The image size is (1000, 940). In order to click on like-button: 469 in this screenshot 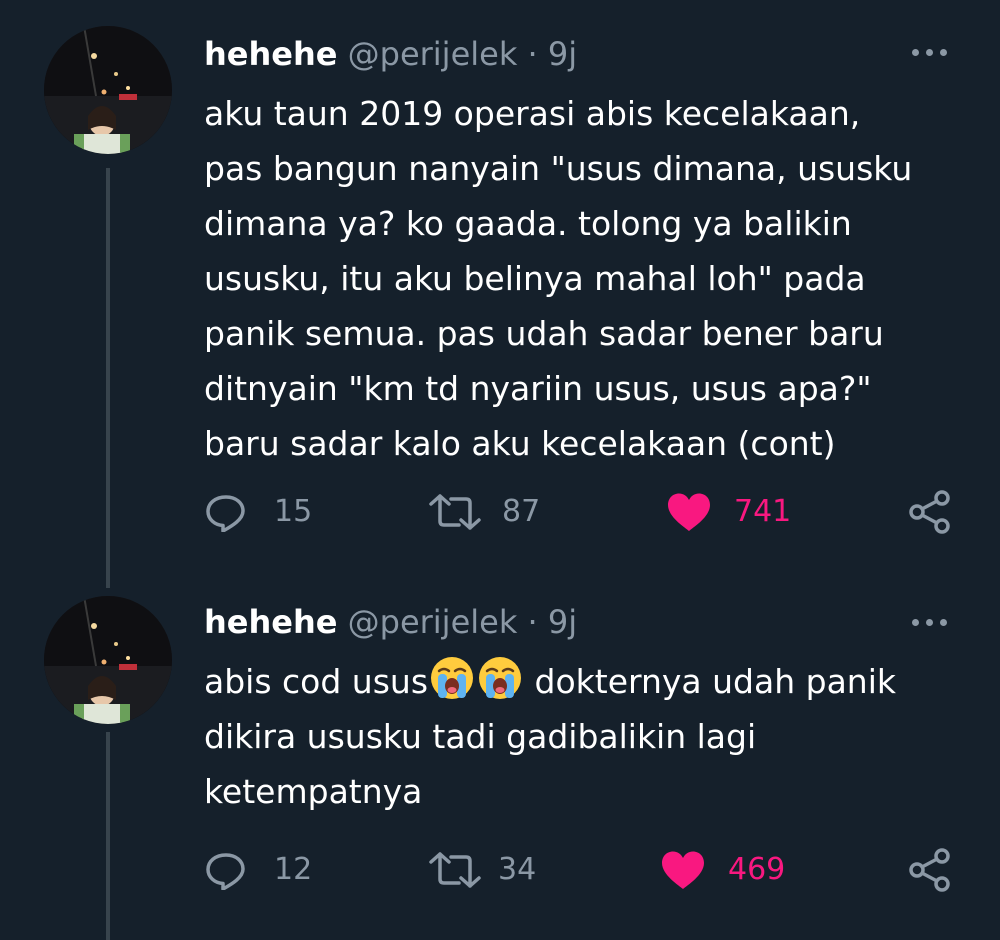, I will do `click(725, 870)`.